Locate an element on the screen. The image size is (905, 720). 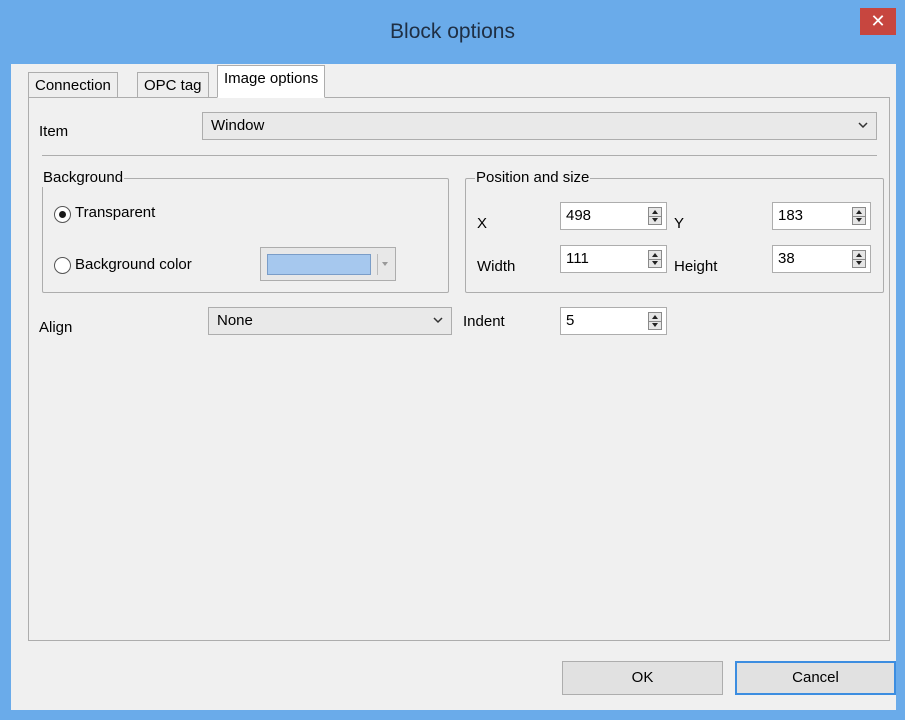
tab-connection-label: Connection is located at coordinates (73, 85).